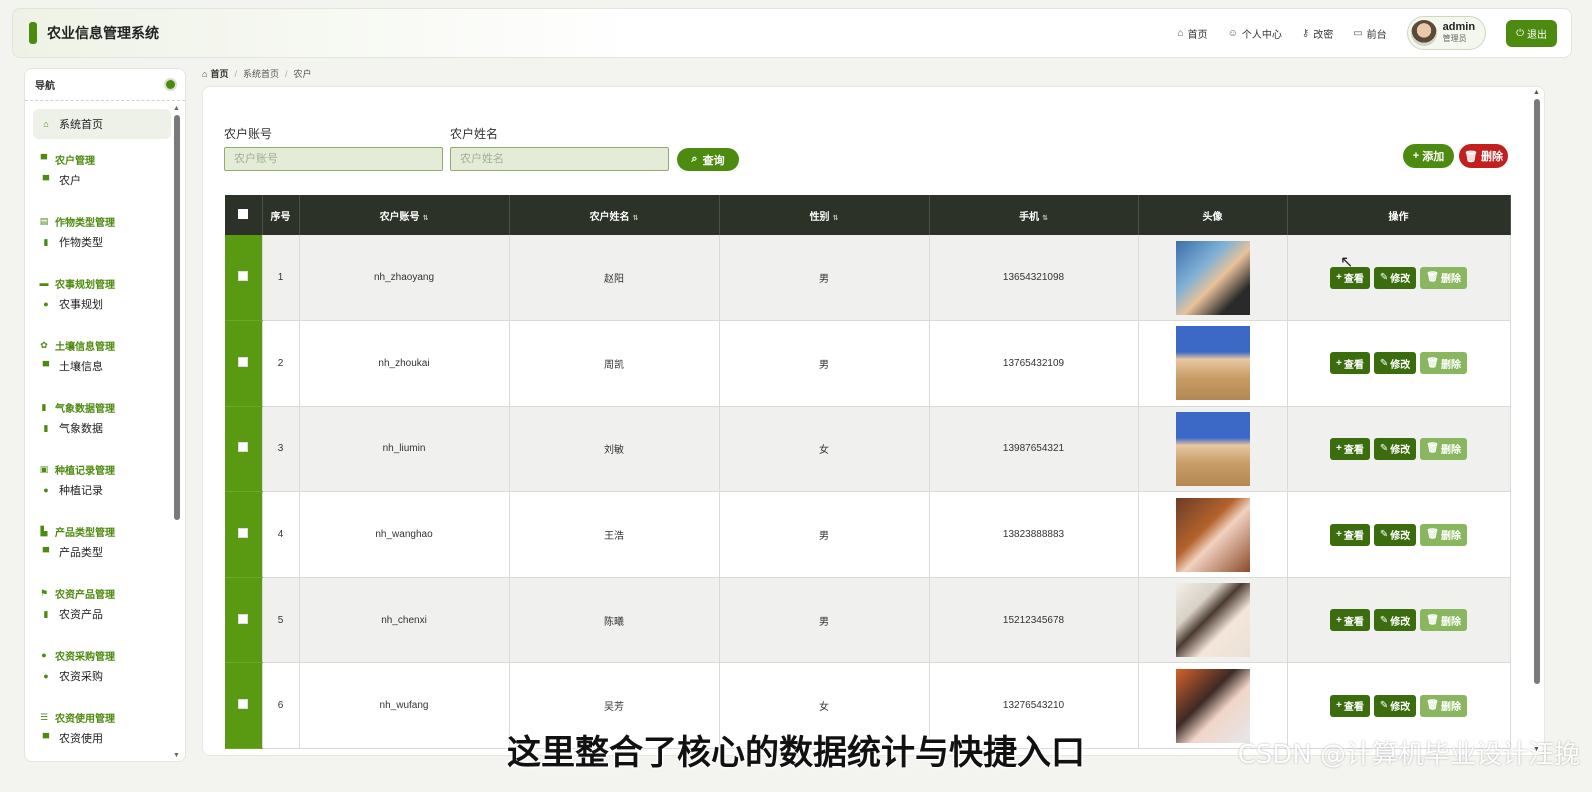 This screenshot has height=792, width=1592. I want to click on key-icon: ⚷, so click(1305, 33).